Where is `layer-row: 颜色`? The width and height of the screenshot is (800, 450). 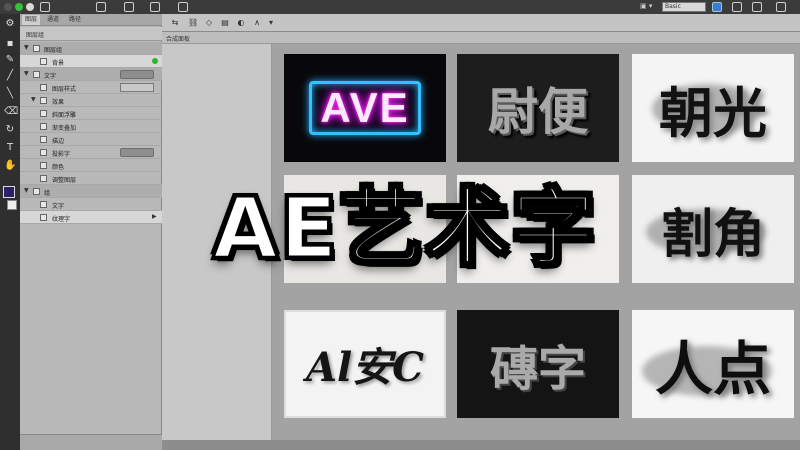 layer-row: 颜色 is located at coordinates (91, 165).